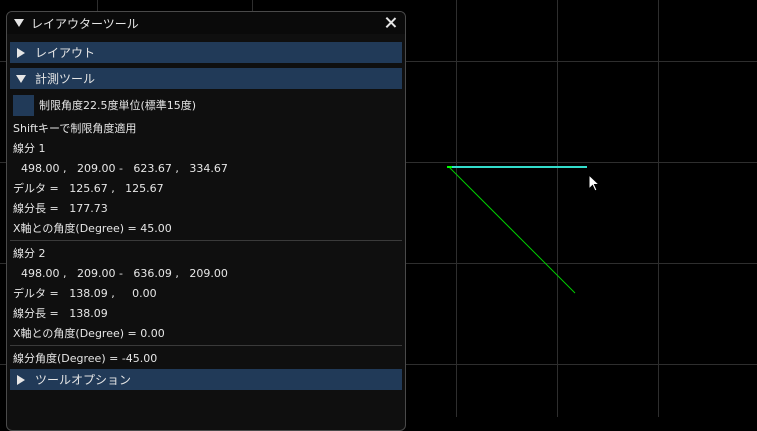 The width and height of the screenshot is (757, 431). What do you see at coordinates (60, 208) in the screenshot?
I see `segment-1-length: 線分長 = 177.73` at bounding box center [60, 208].